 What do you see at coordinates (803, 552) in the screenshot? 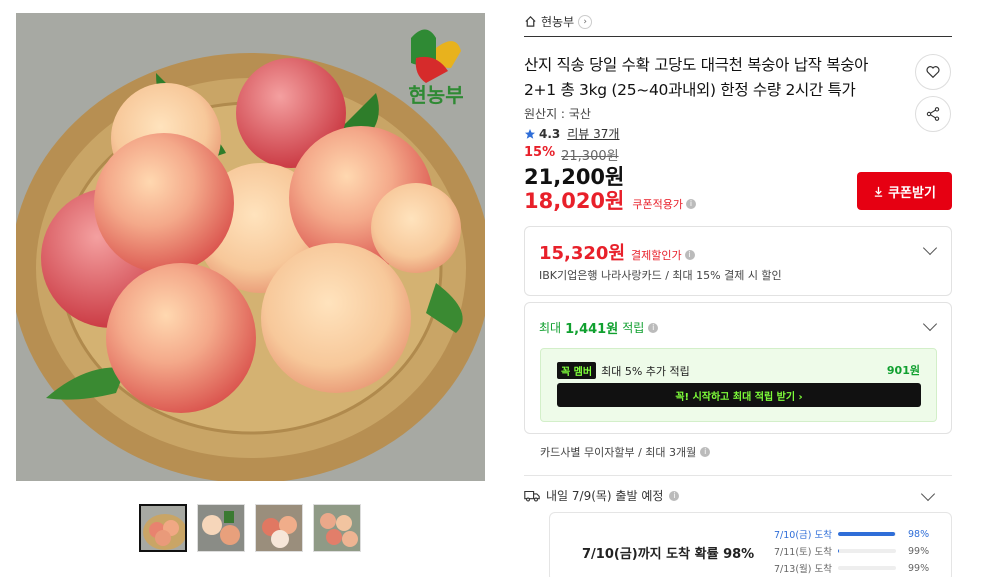
I see `arrival-date: 7/11(토) 도착` at bounding box center [803, 552].